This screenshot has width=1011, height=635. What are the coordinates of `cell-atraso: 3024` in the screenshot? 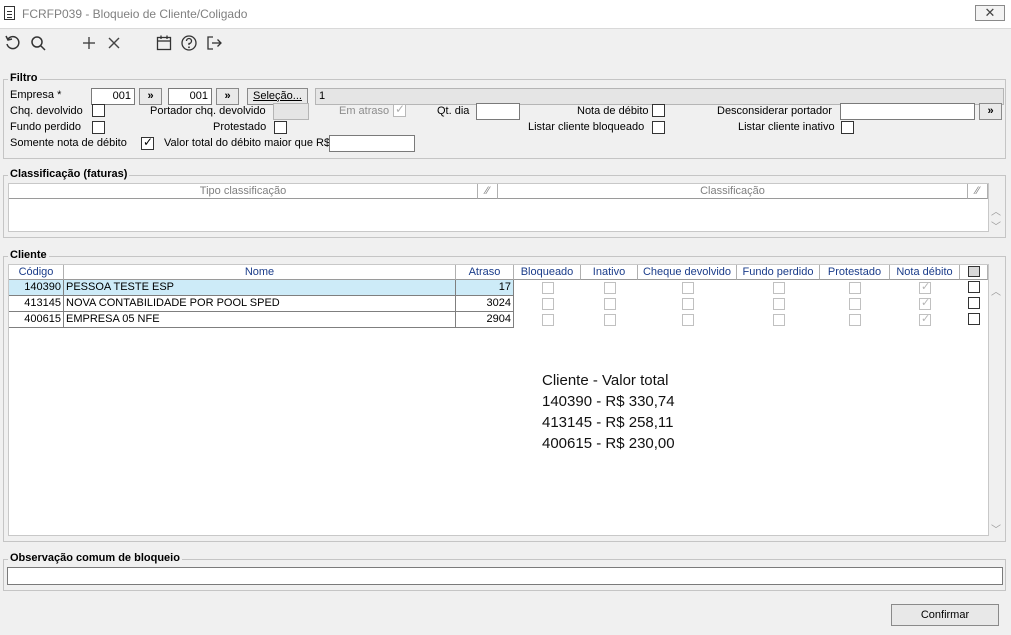 It's located at (485, 304).